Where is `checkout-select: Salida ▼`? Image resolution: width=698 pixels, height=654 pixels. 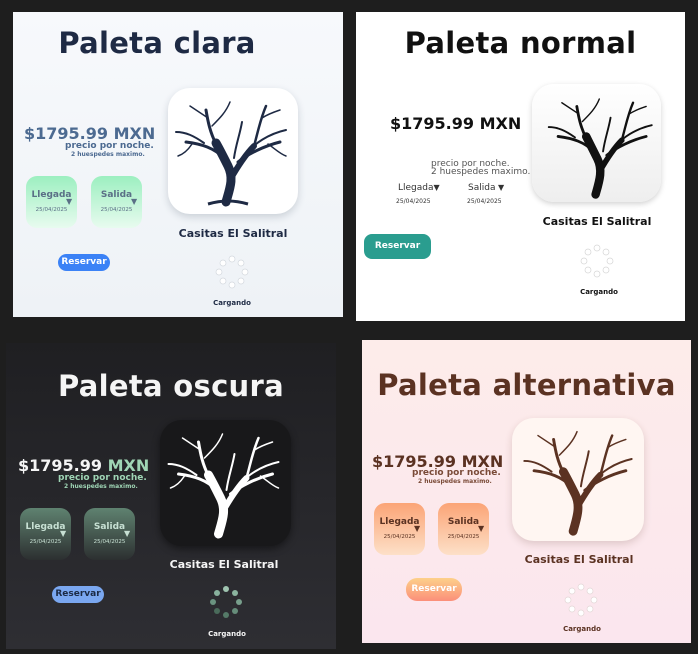 checkout-select: Salida ▼ is located at coordinates (486, 188).